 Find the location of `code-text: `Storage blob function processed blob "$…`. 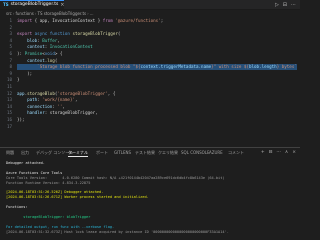

code-text: `Storage blob function processed blob "$… is located at coordinates (157, 67).